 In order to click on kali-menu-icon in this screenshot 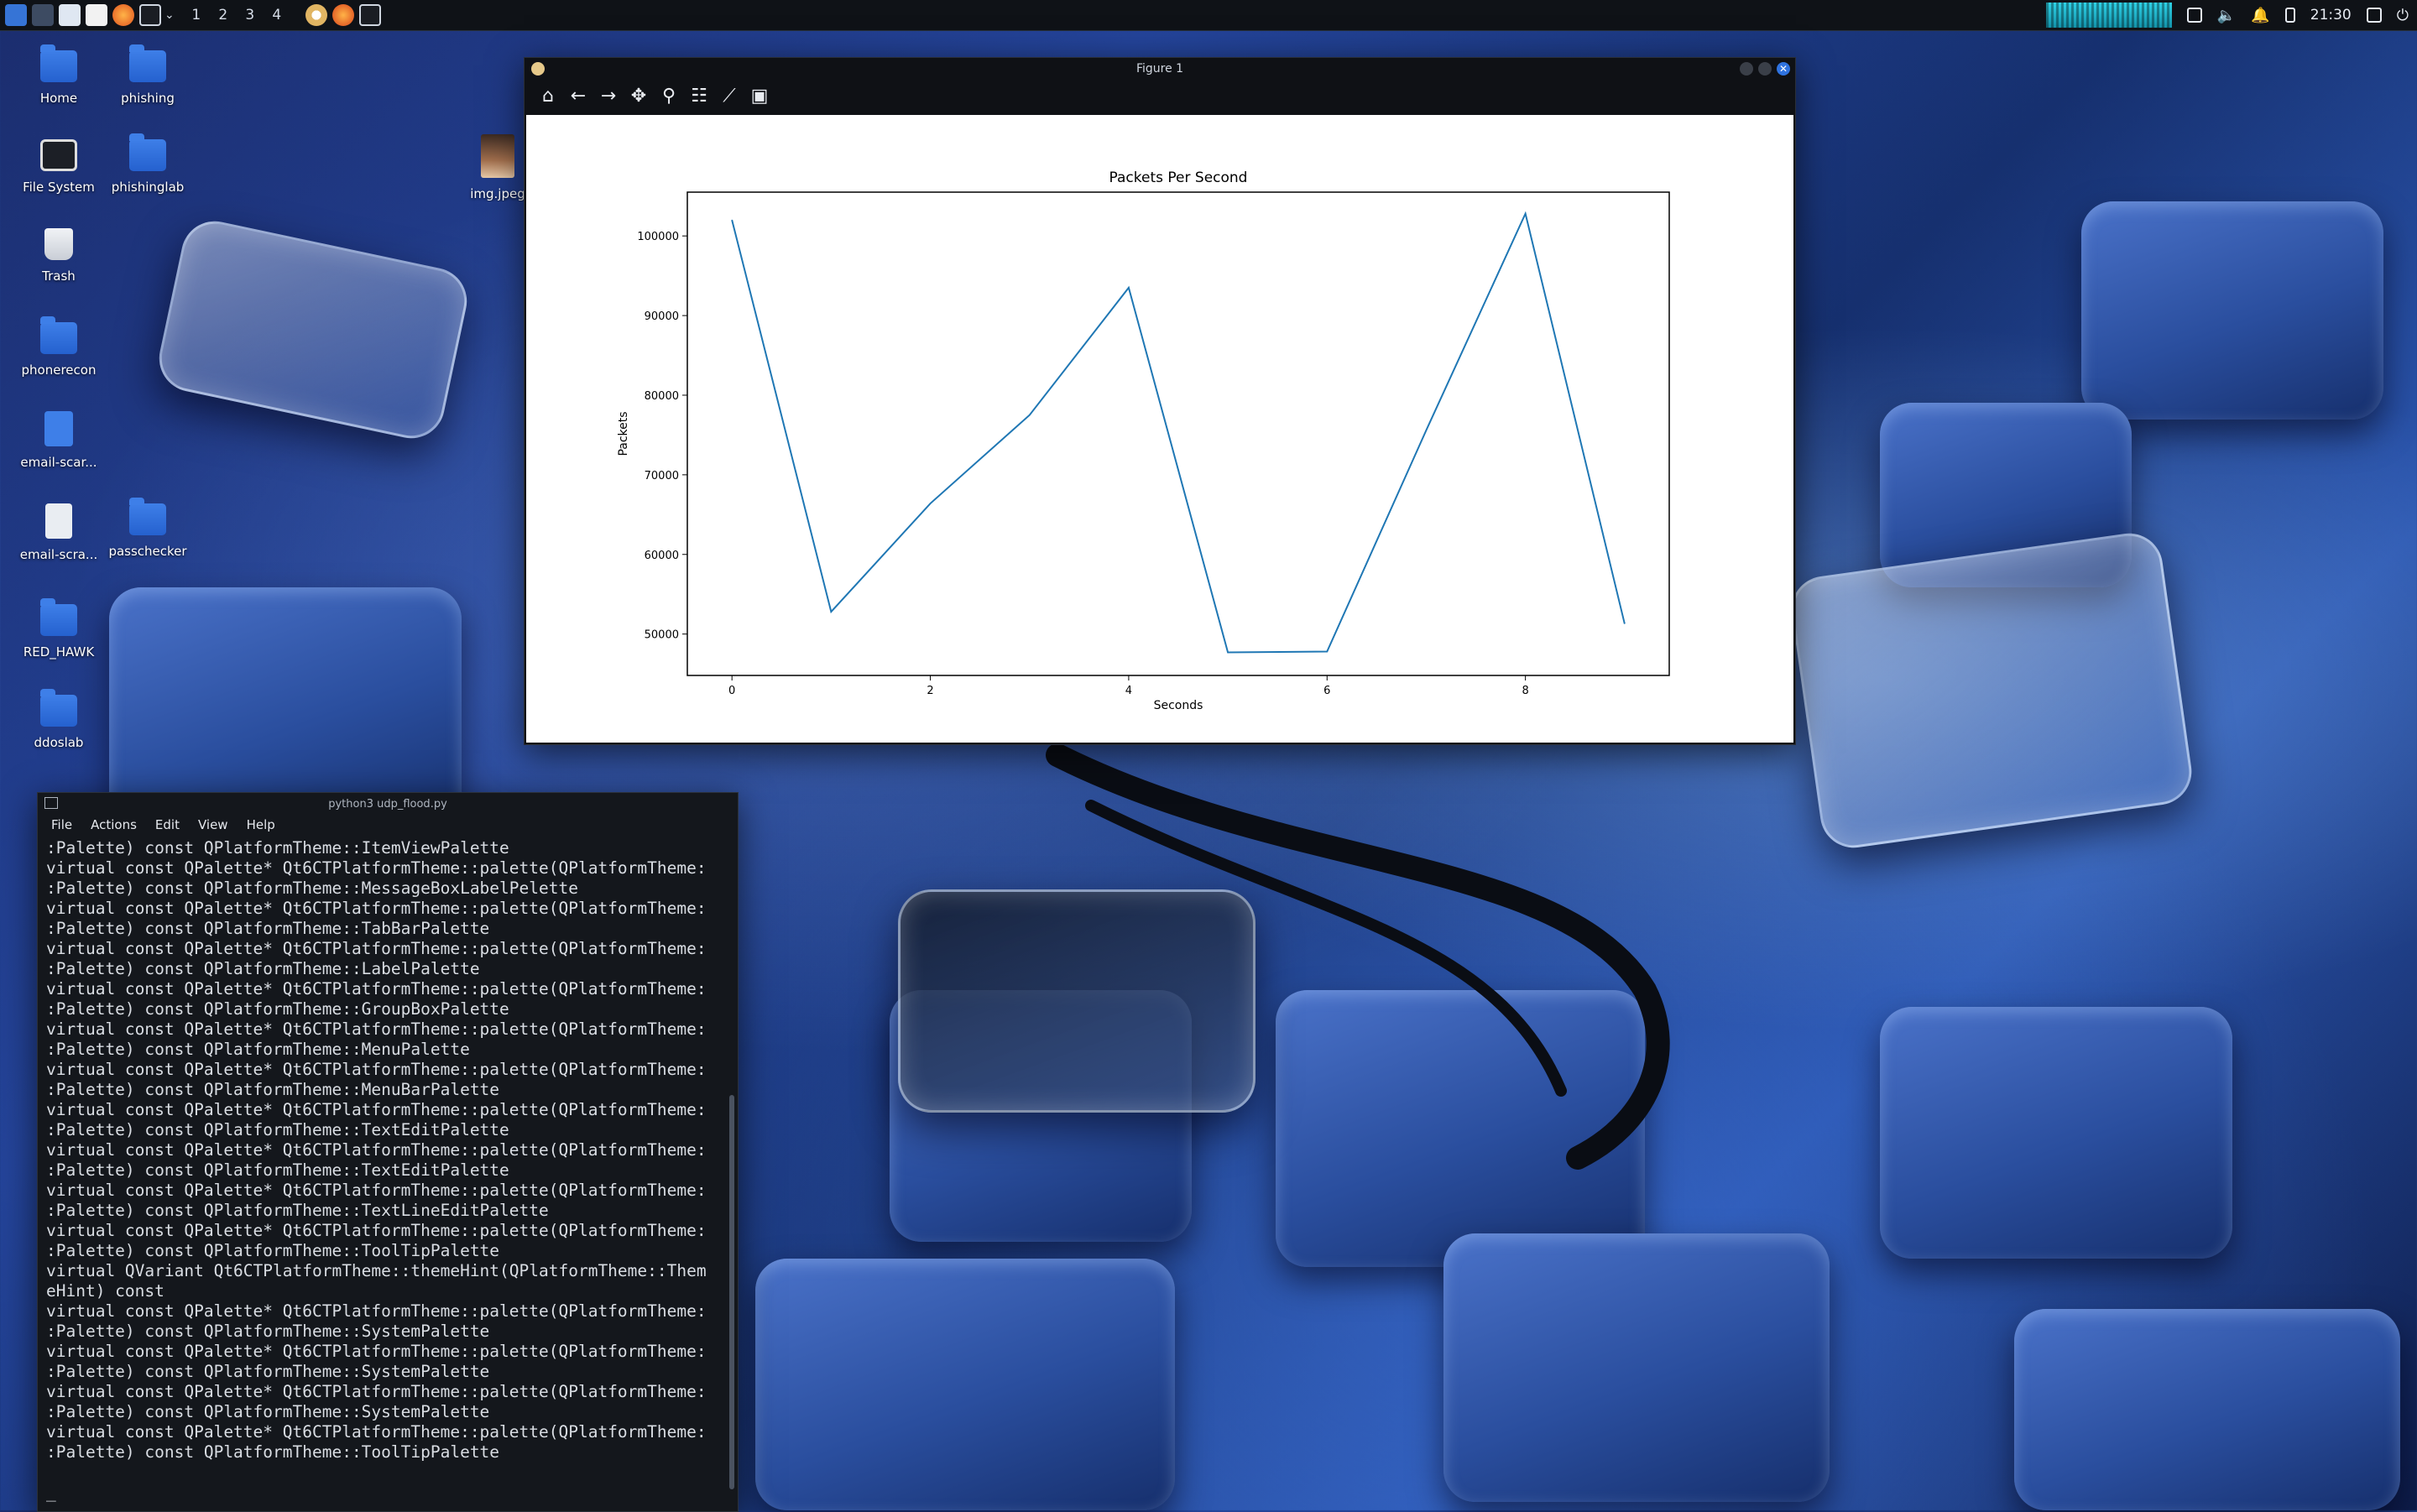, I will do `click(16, 15)`.